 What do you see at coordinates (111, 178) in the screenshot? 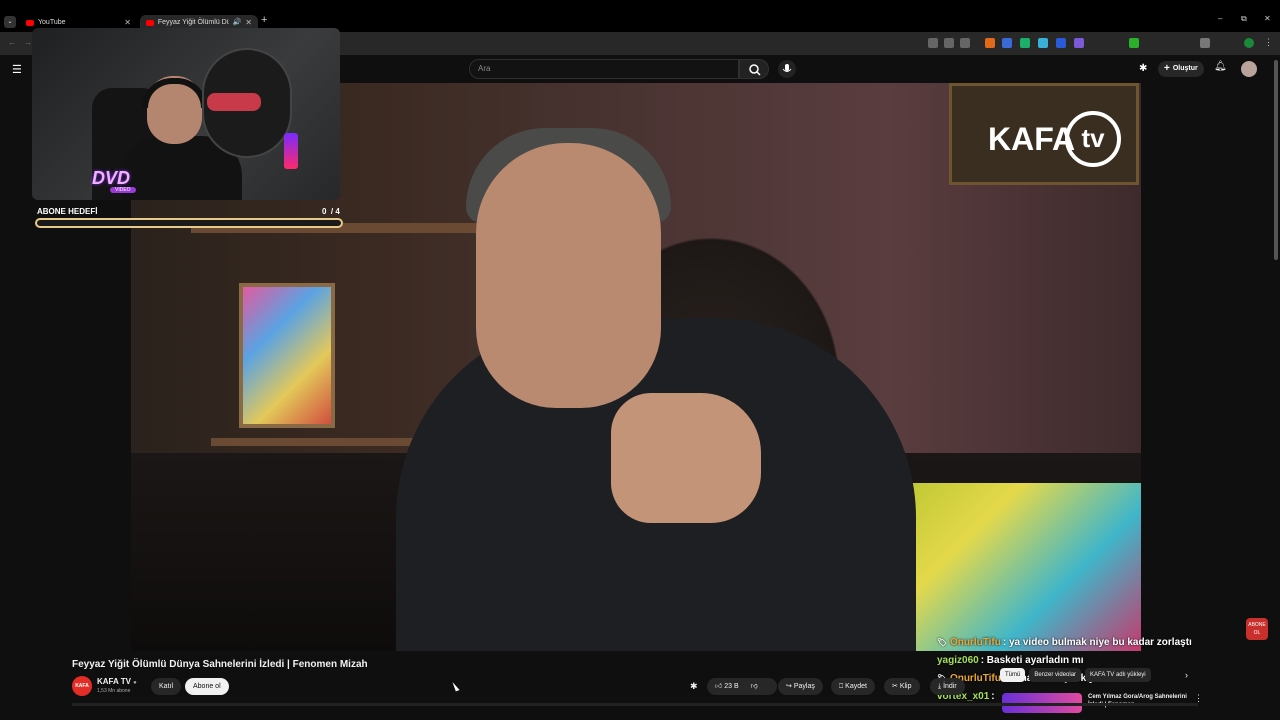
I see `dvd-logo: DVD` at bounding box center [111, 178].